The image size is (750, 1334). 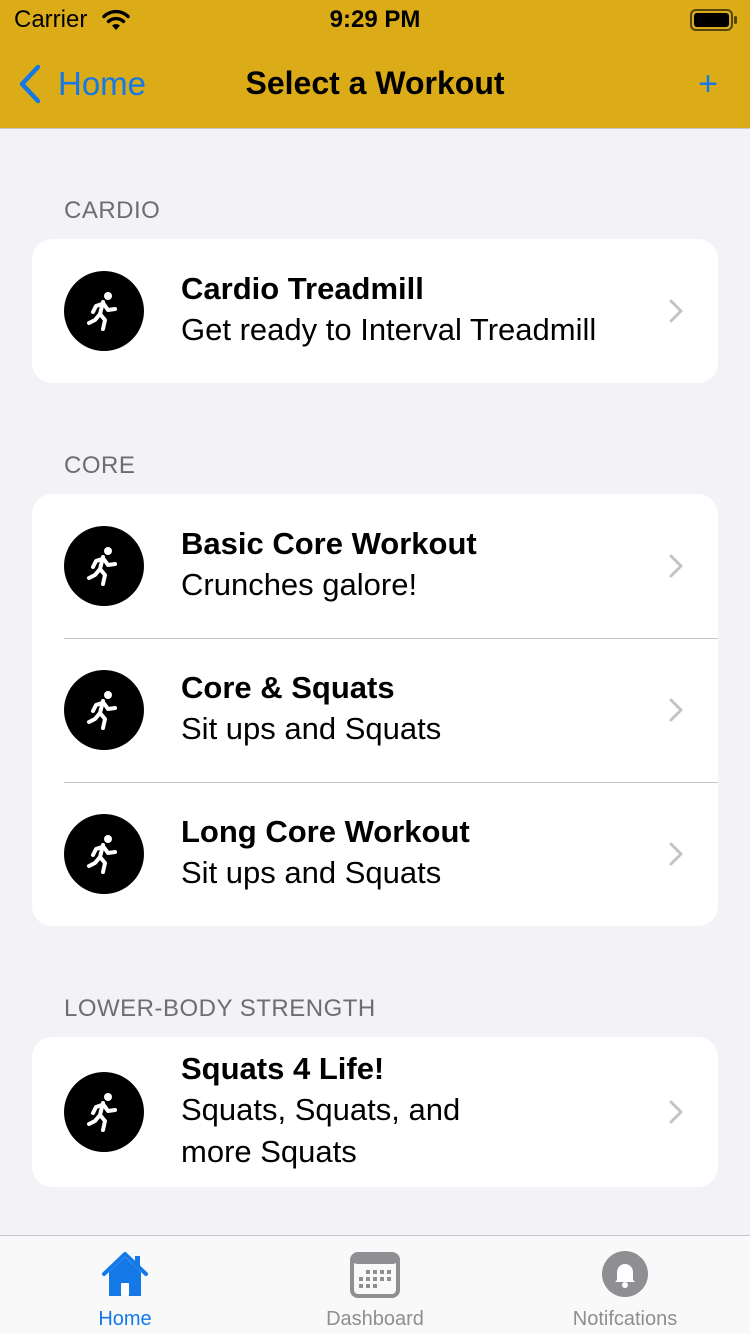 I want to click on workout-title: Basic Core Workout, so click(x=329, y=543).